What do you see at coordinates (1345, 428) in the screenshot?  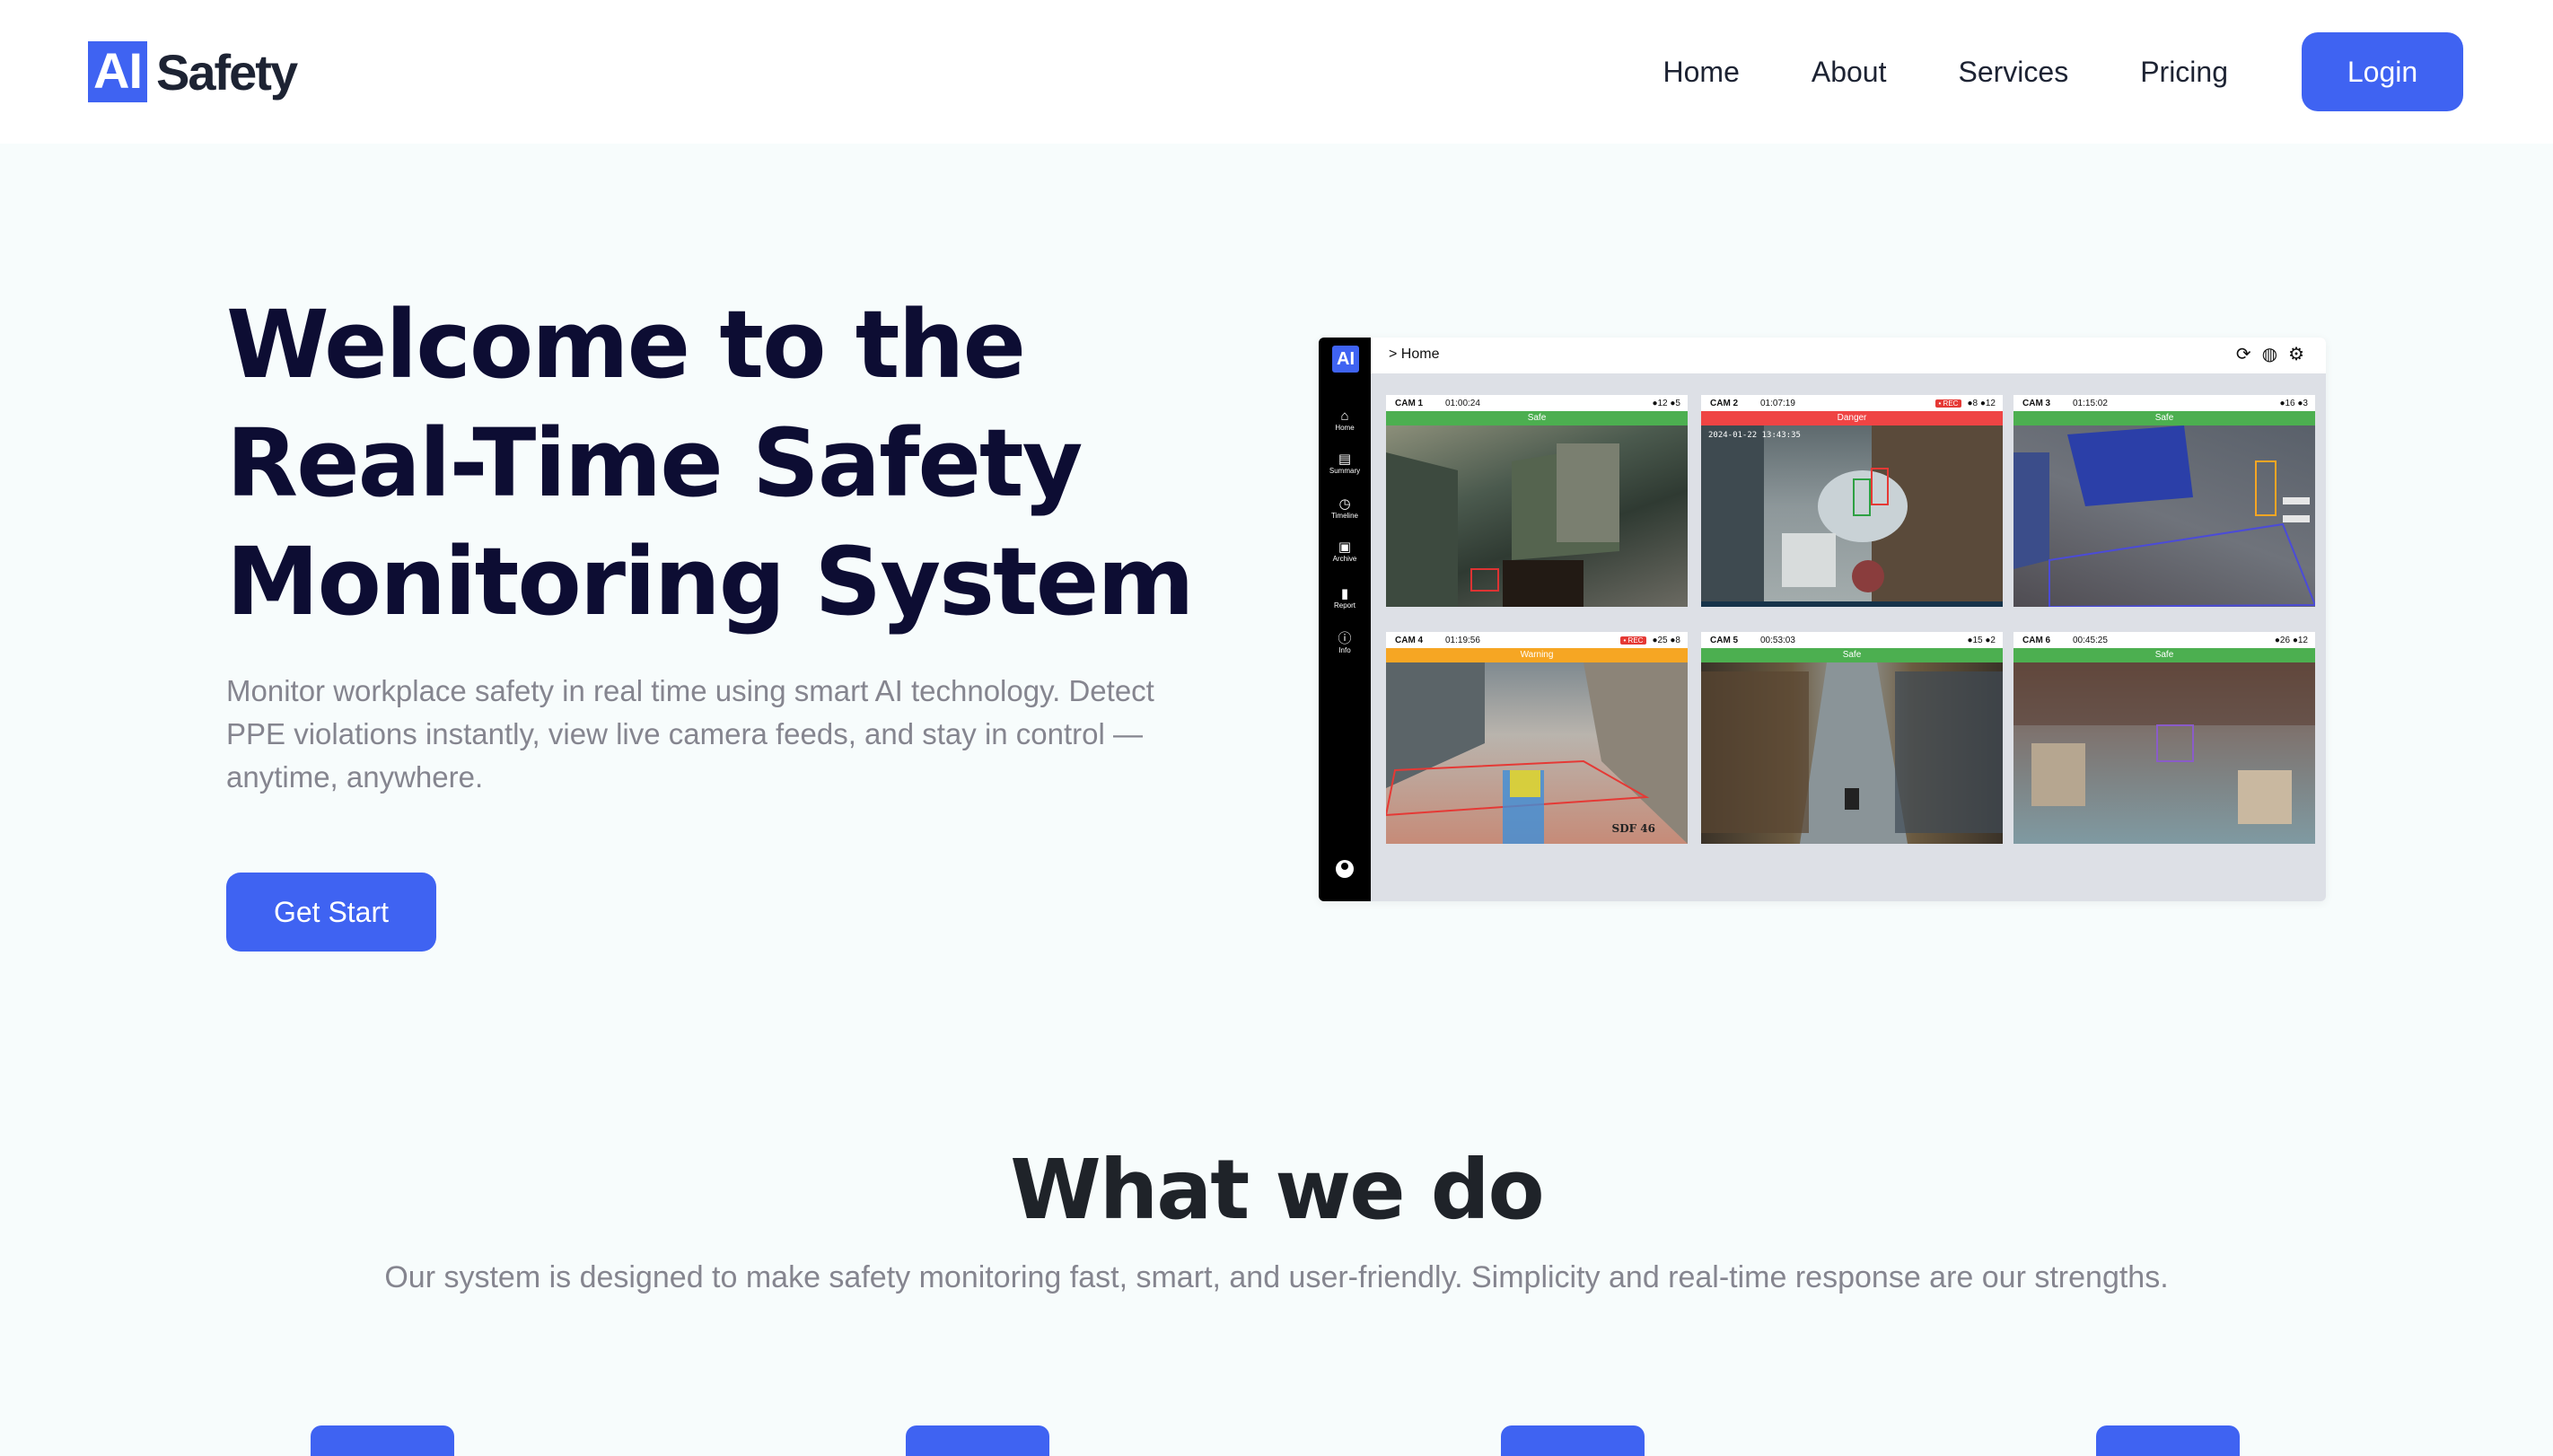 I see `sidebar-item-label: Home` at bounding box center [1345, 428].